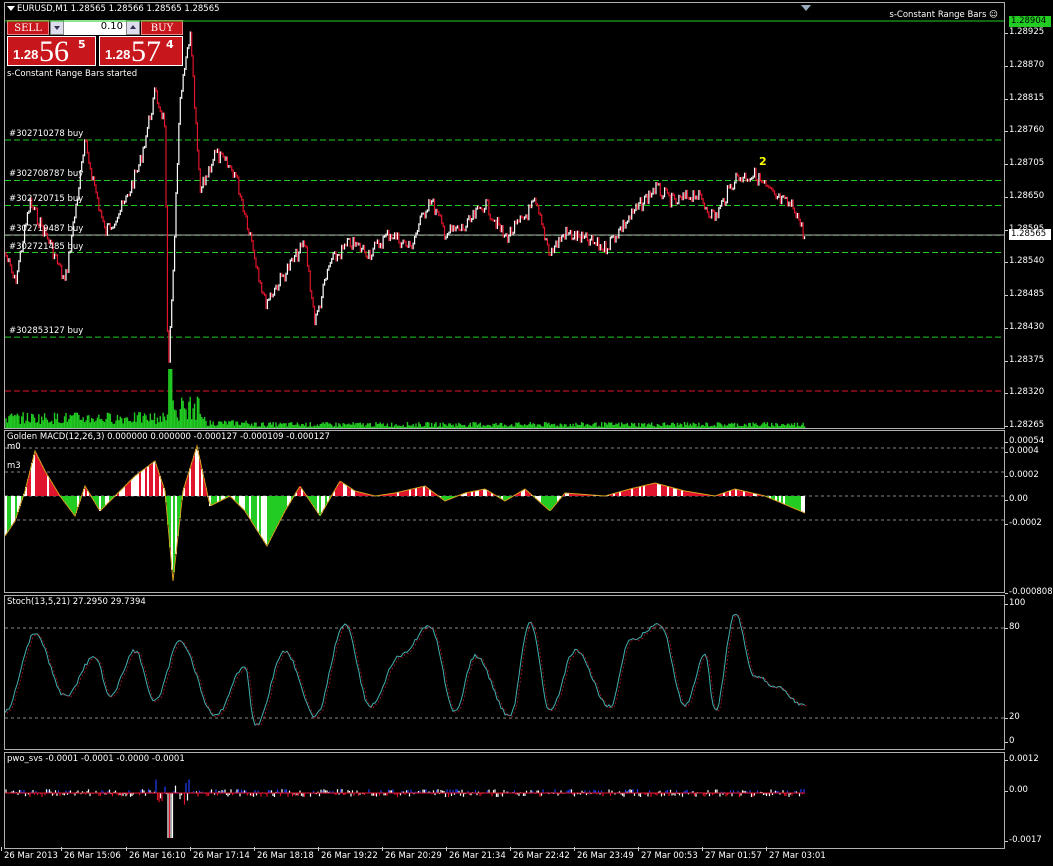 This screenshot has width=1053, height=866. Describe the element at coordinates (284, 854) in the screenshot. I see `time-label: 26 Mar 18:18` at that location.